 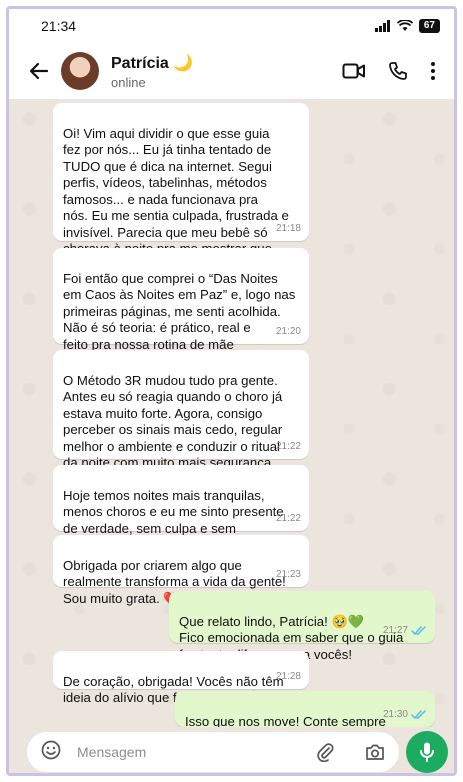 What do you see at coordinates (398, 71) in the screenshot?
I see `phone-icon` at bounding box center [398, 71].